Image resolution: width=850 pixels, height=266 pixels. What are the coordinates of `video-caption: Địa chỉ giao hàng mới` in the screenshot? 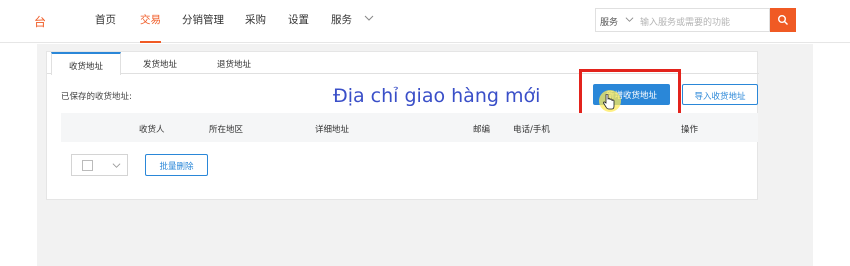 It's located at (437, 96).